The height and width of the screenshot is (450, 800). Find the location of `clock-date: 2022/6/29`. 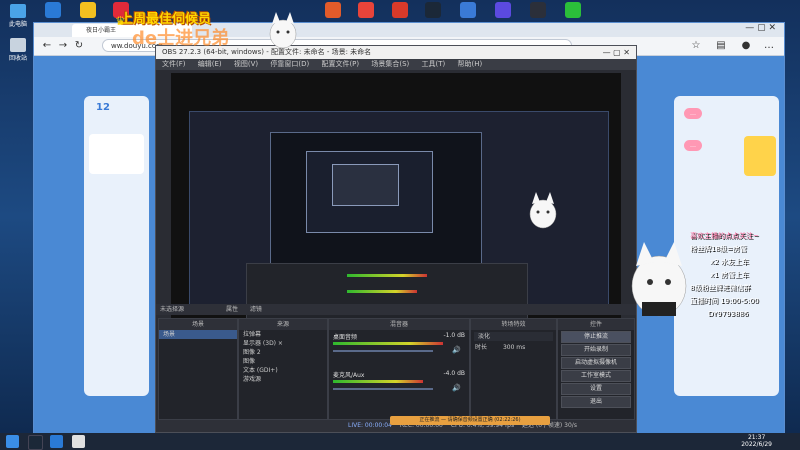

clock-date: 2022/6/29 is located at coordinates (756, 444).